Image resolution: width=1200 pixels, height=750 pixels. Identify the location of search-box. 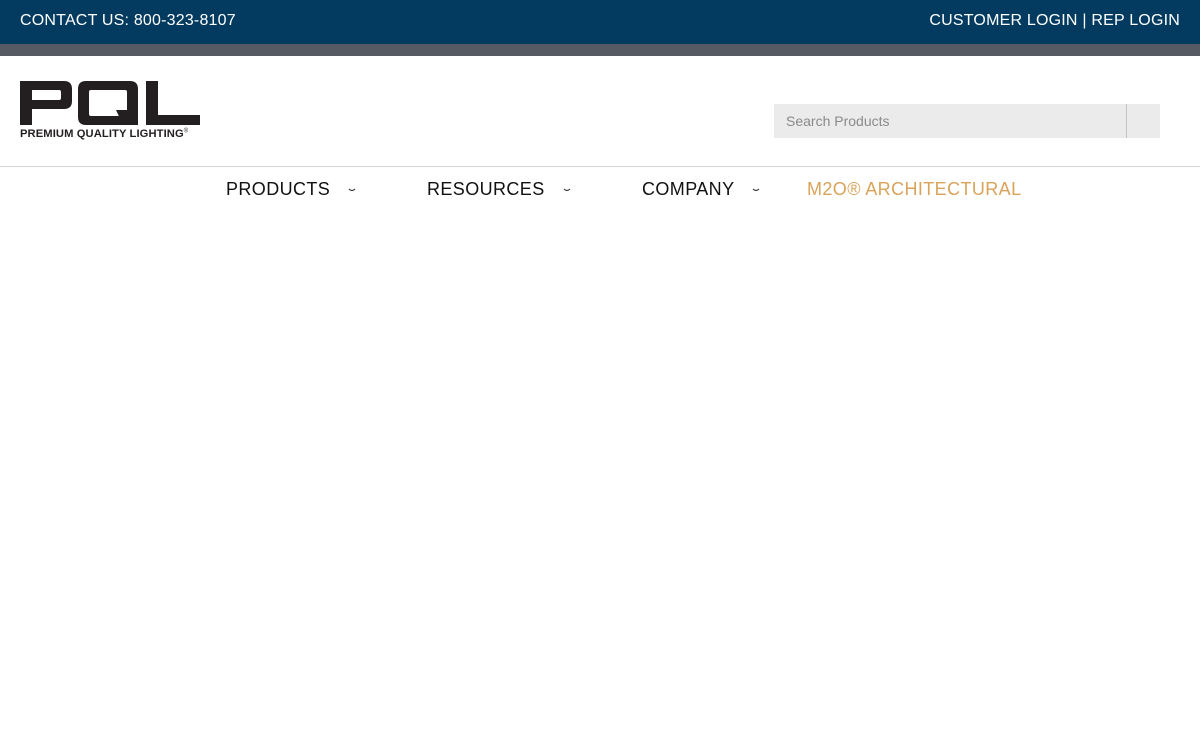
(967, 121).